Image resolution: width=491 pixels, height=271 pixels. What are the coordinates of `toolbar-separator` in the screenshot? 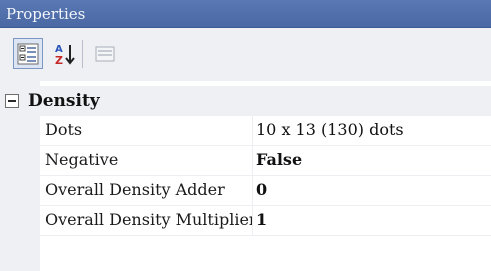 It's located at (82, 54).